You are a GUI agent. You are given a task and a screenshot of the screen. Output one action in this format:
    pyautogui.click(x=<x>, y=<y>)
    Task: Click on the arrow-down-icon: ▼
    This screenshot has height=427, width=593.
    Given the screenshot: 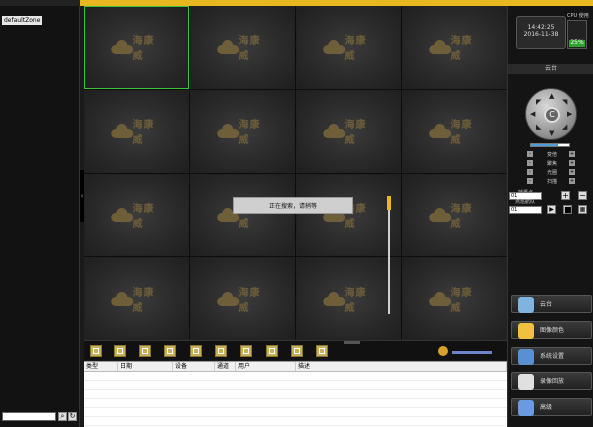 What is the action you would take?
    pyautogui.click(x=551, y=133)
    